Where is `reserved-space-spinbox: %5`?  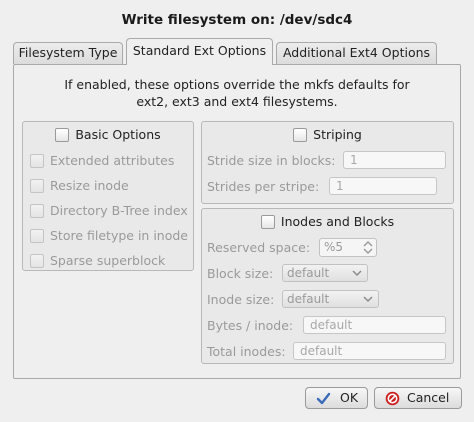
reserved-space-spinbox: %5 is located at coordinates (348, 247).